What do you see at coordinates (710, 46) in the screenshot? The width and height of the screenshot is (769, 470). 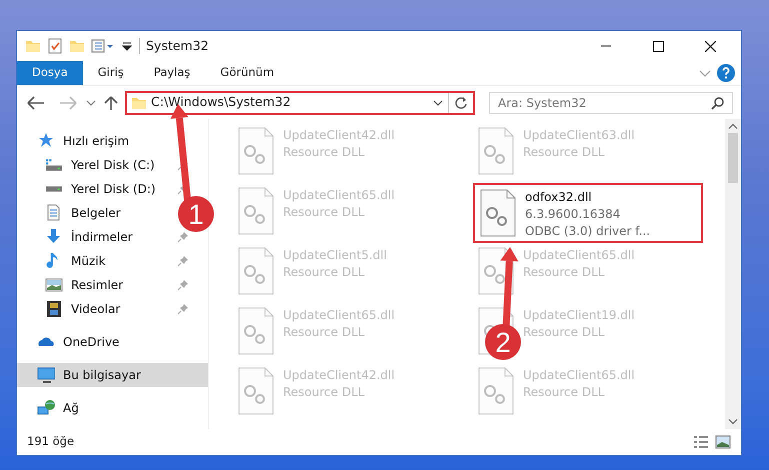 I see `close-icon` at bounding box center [710, 46].